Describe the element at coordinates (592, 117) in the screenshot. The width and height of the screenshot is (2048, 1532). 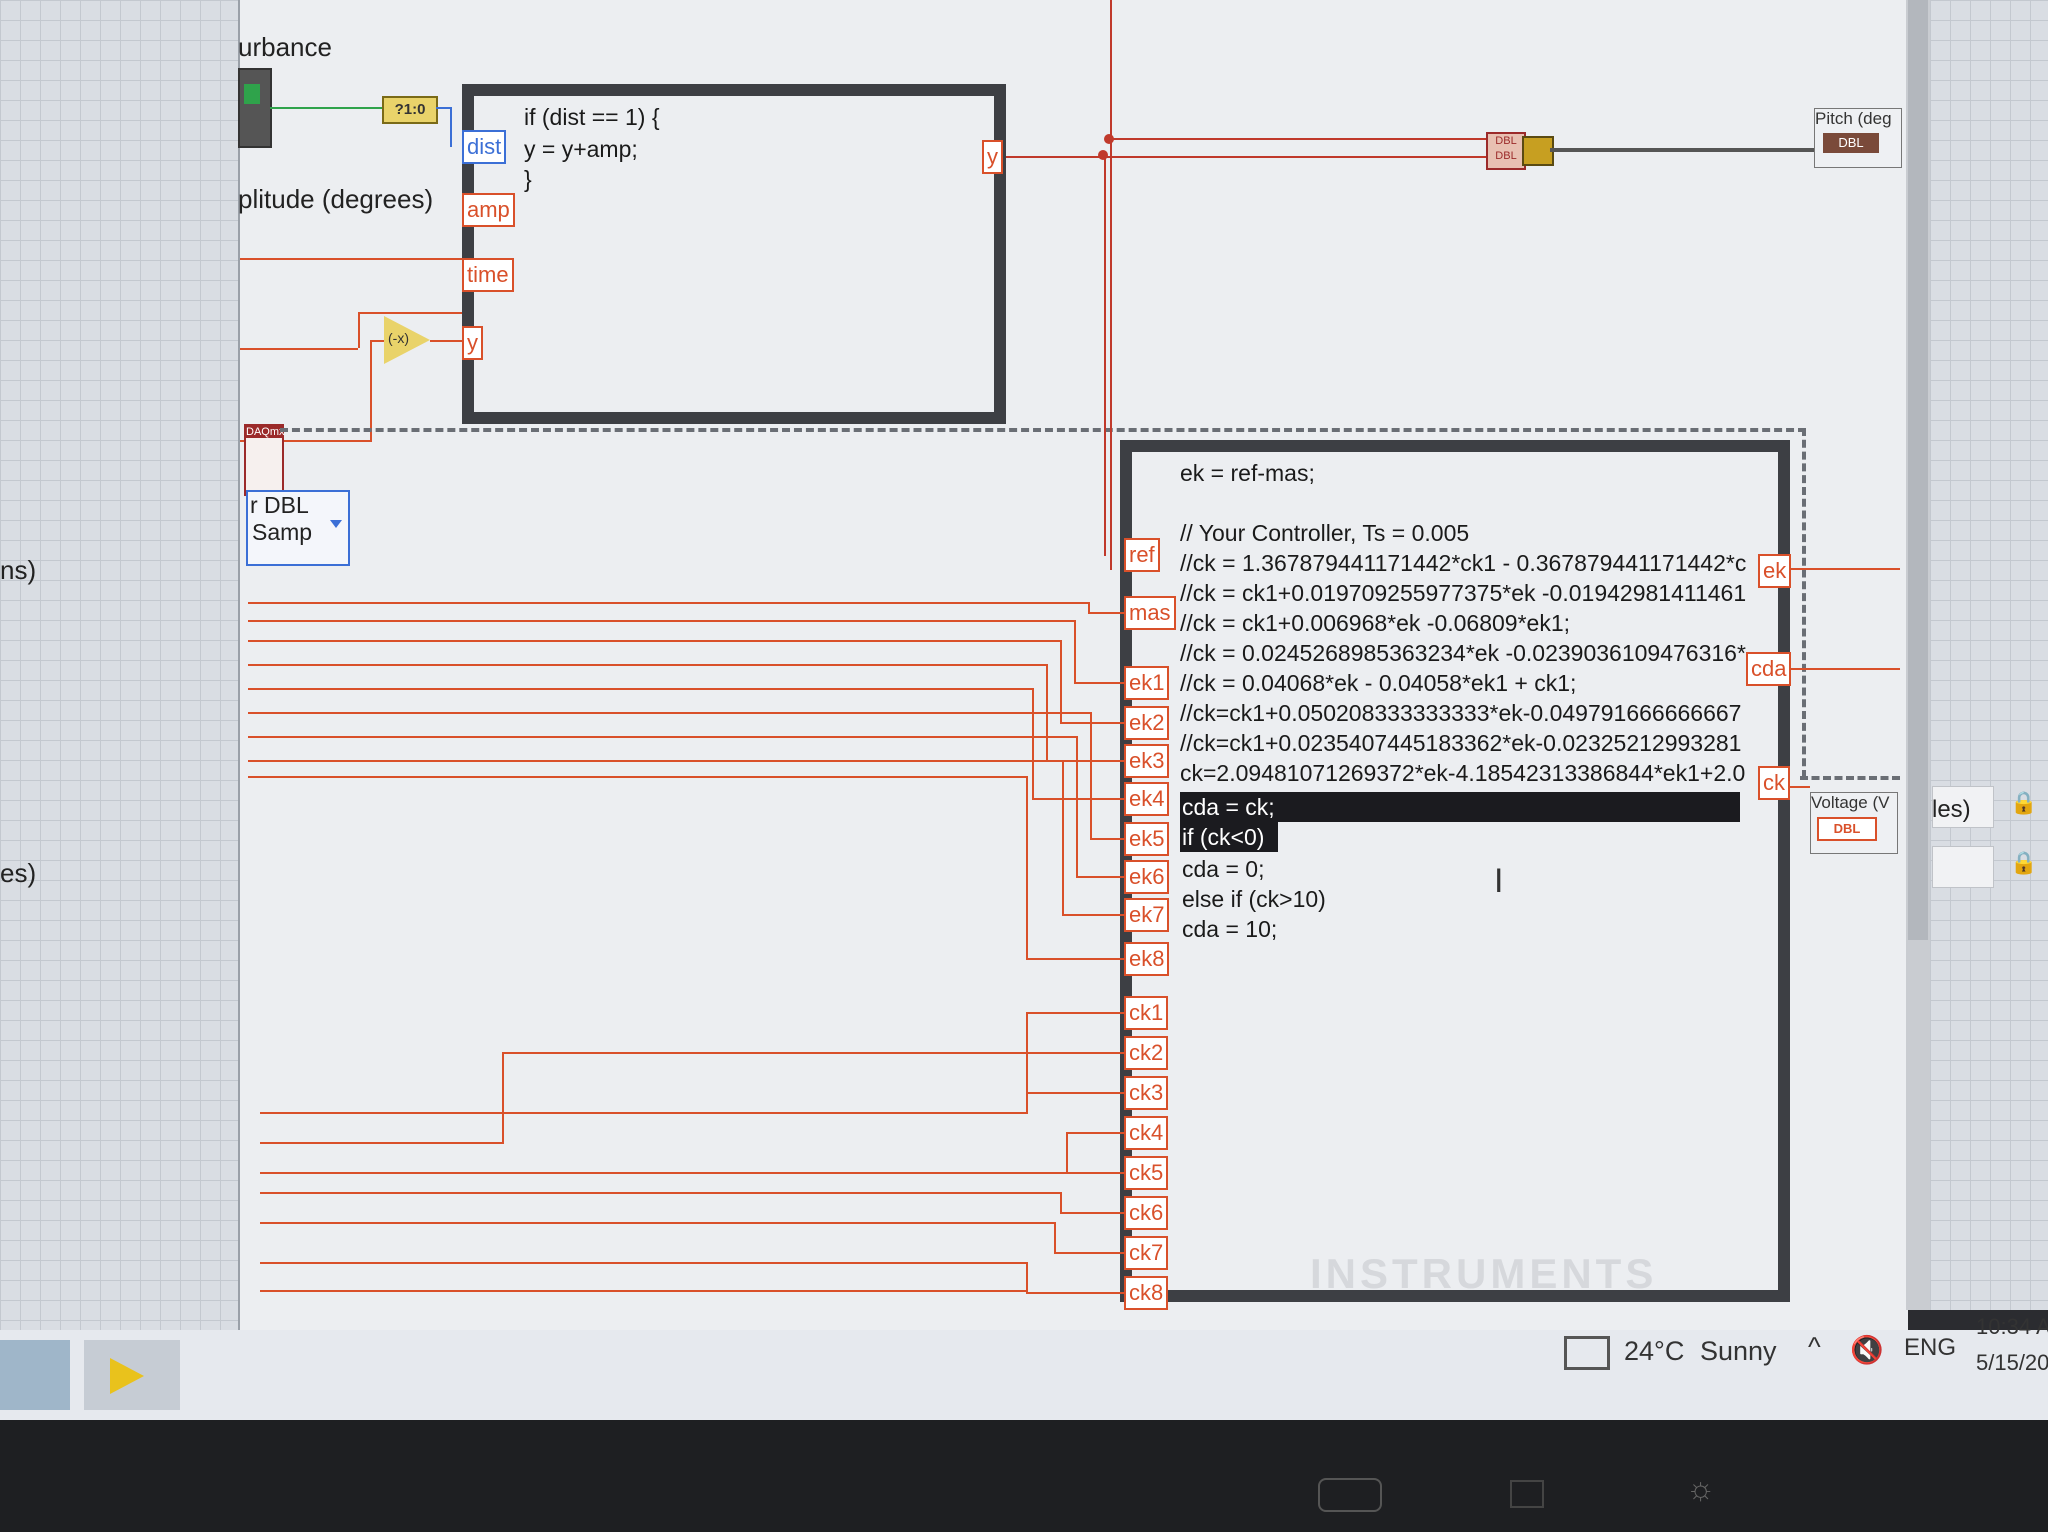
I see `formula1-line: if (dist == 1) {` at that location.